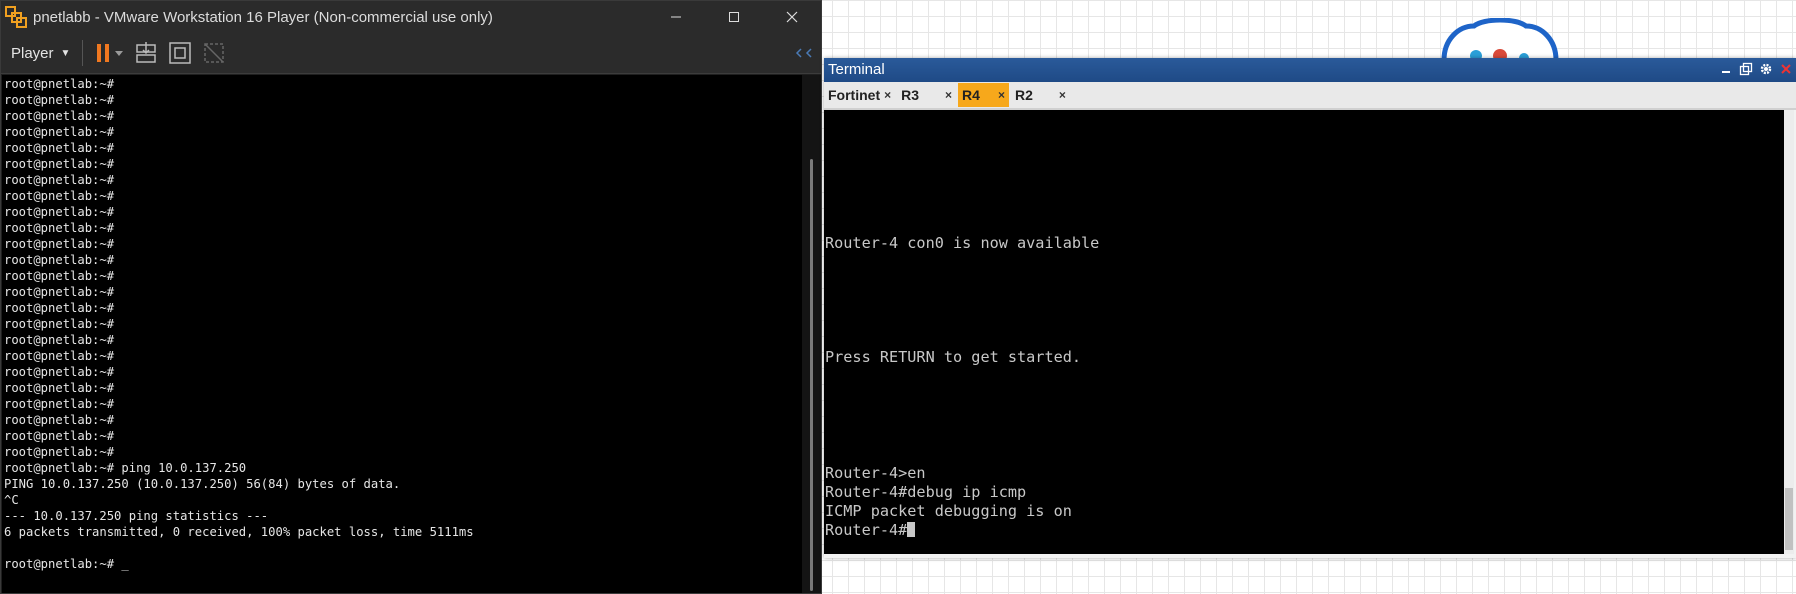 This screenshot has width=1796, height=594. I want to click on fullscreen-button, so click(180, 53).